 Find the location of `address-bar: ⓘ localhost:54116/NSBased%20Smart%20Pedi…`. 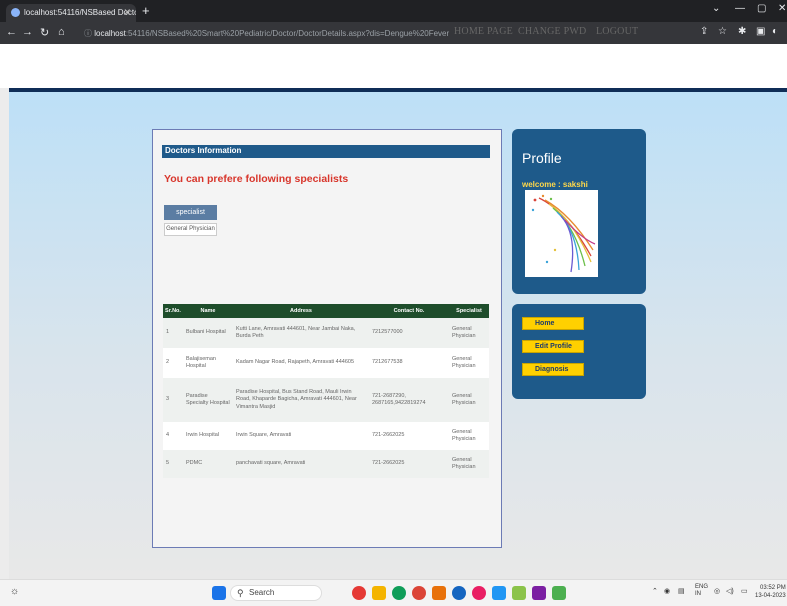

address-bar: ⓘ localhost:54116/NSBased%20Smart%20Pedi… is located at coordinates (380, 33).